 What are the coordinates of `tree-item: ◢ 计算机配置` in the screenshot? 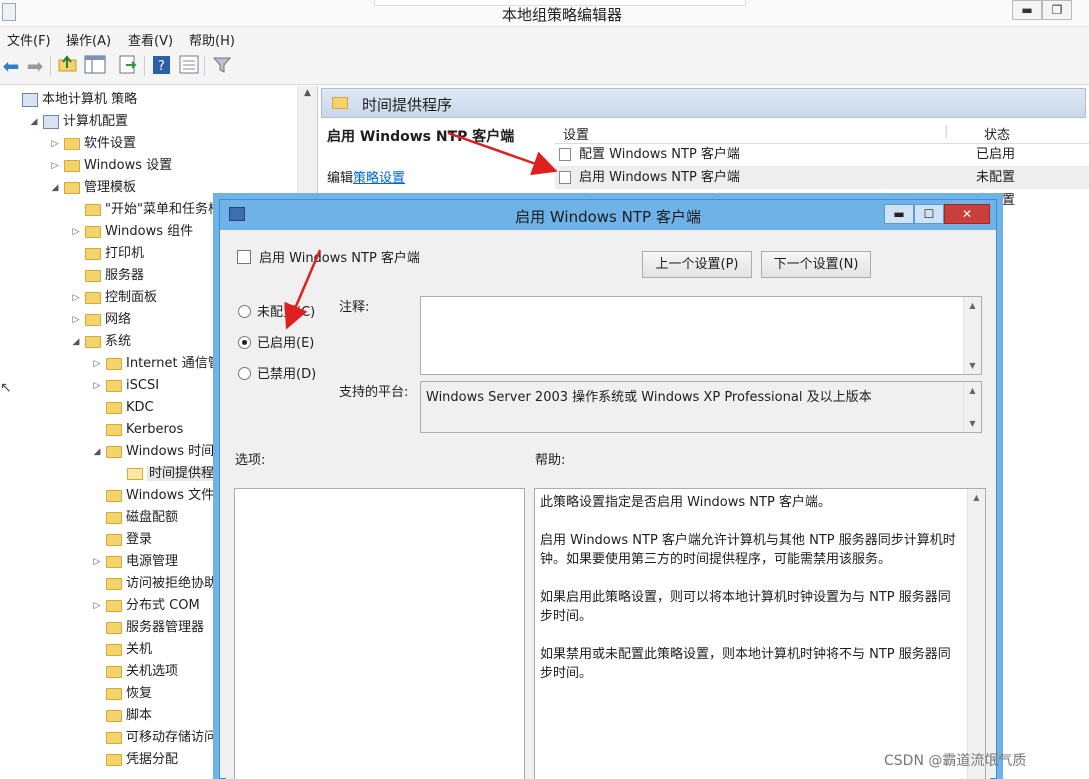 It's located at (77, 122).